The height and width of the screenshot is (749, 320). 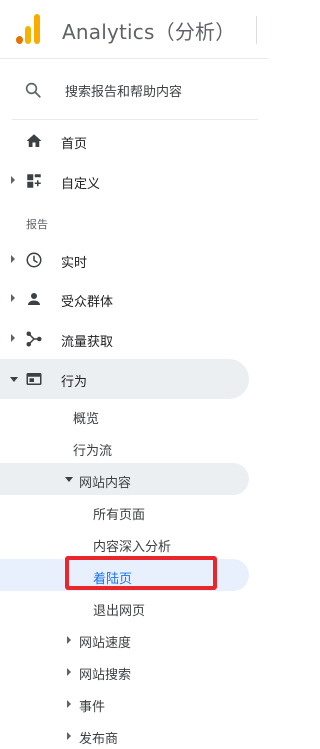 I want to click on nav-item-label: 流量获取, so click(x=87, y=342).